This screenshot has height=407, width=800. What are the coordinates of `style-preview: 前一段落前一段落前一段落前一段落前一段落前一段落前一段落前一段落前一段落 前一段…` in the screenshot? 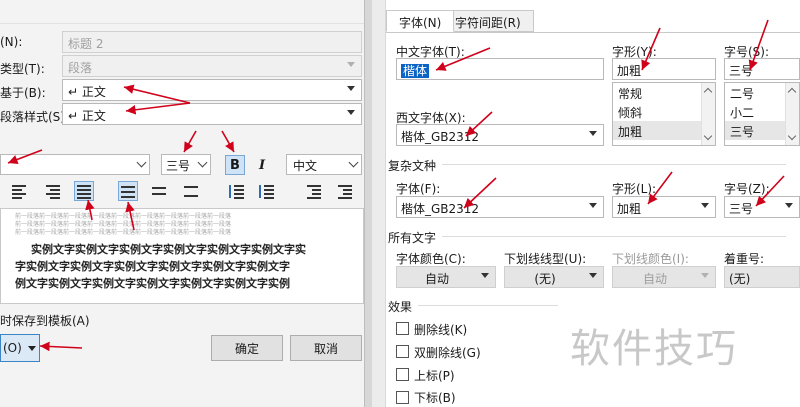 It's located at (182, 256).